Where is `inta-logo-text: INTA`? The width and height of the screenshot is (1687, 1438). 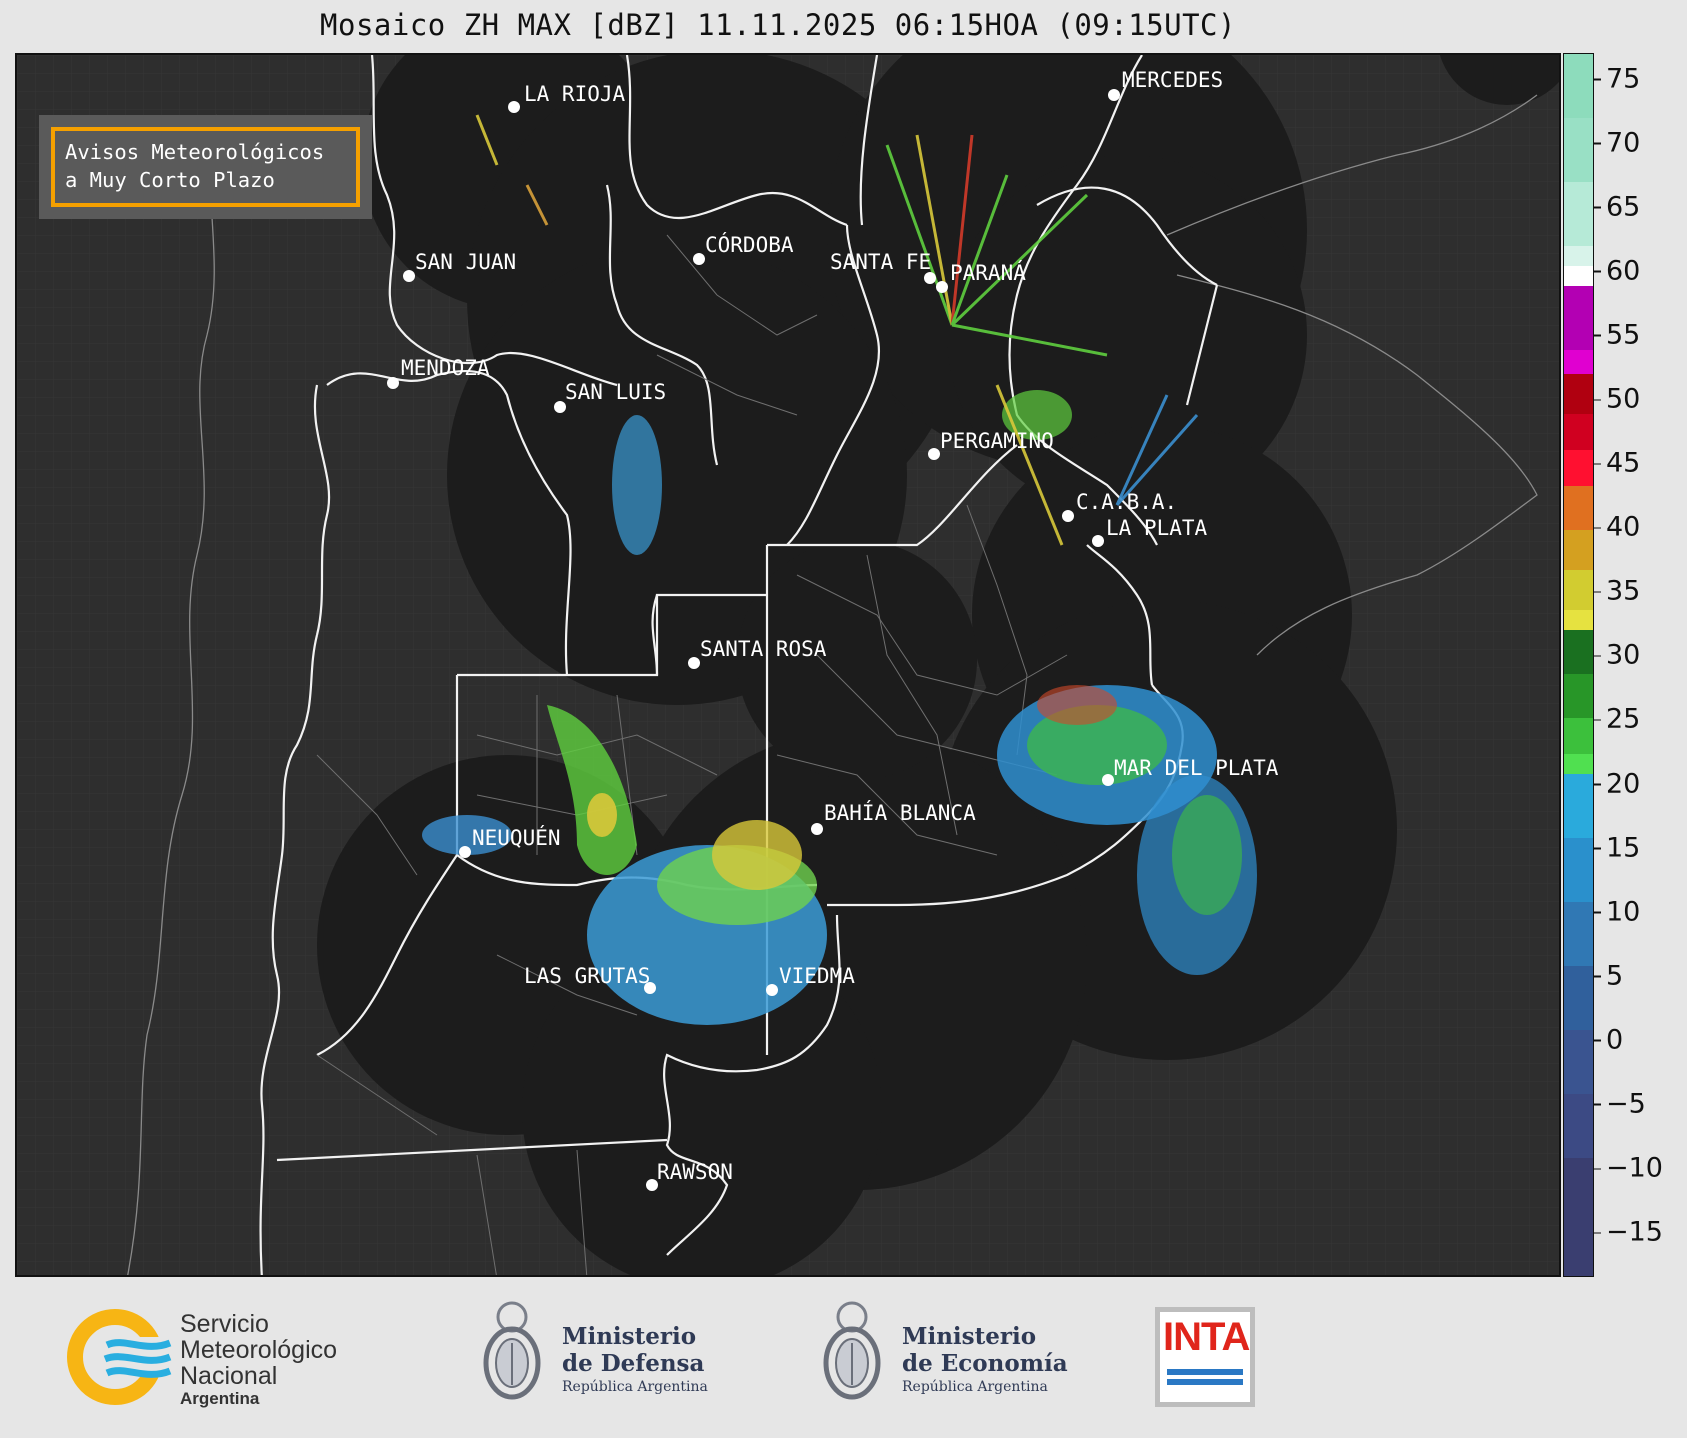 inta-logo-text: INTA is located at coordinates (1206, 1337).